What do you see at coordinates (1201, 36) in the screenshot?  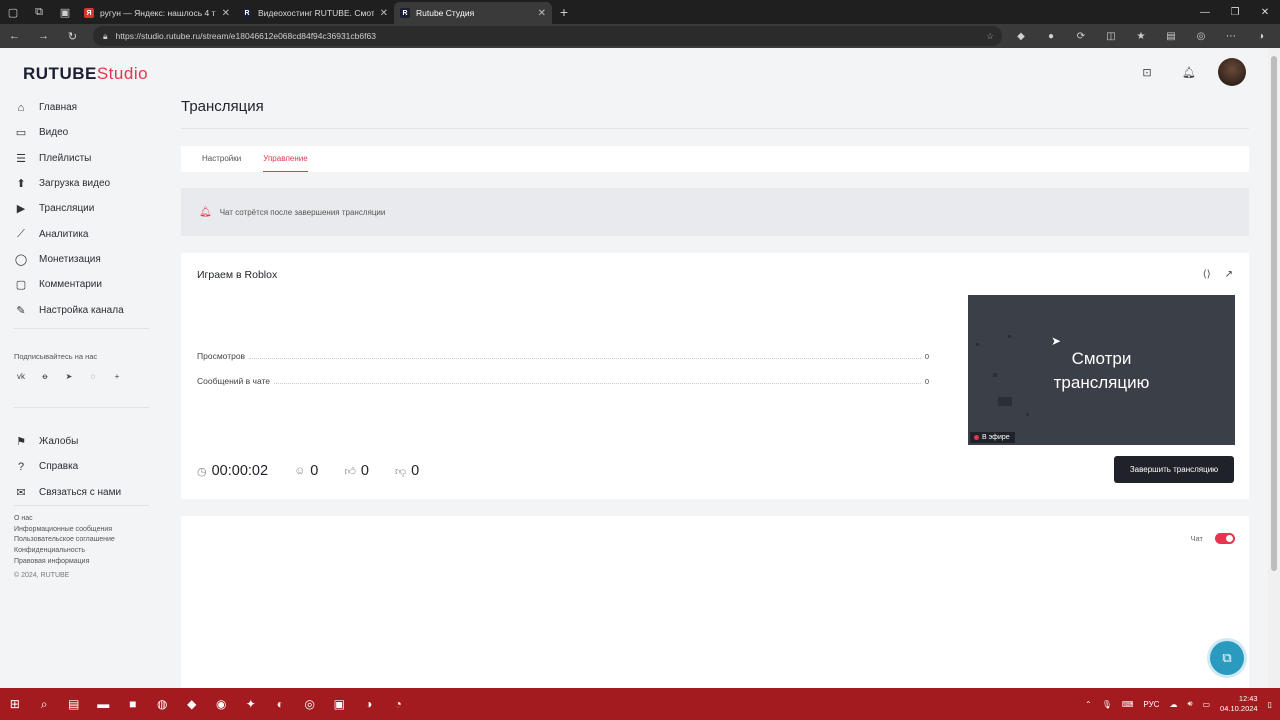 I see `copilot-icon: ◎` at bounding box center [1201, 36].